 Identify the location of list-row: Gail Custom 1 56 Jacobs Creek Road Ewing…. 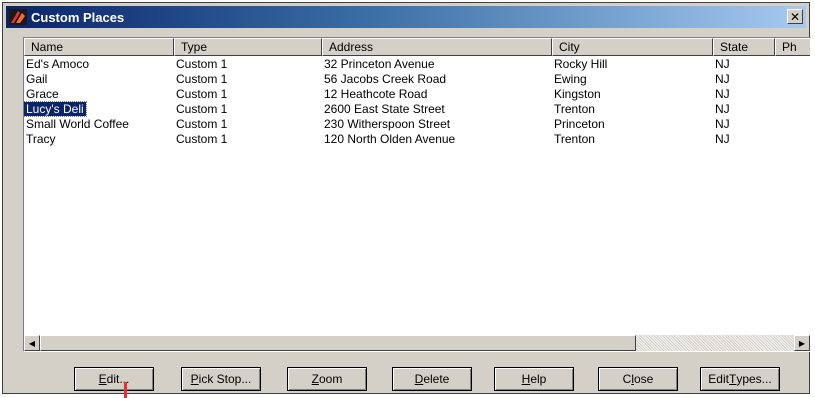
(417, 79).